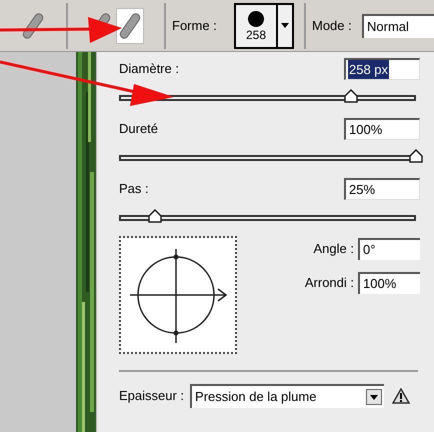 Image resolution: width=434 pixels, height=432 pixels. Describe the element at coordinates (256, 19) in the screenshot. I see `brush-tip-icon` at that location.